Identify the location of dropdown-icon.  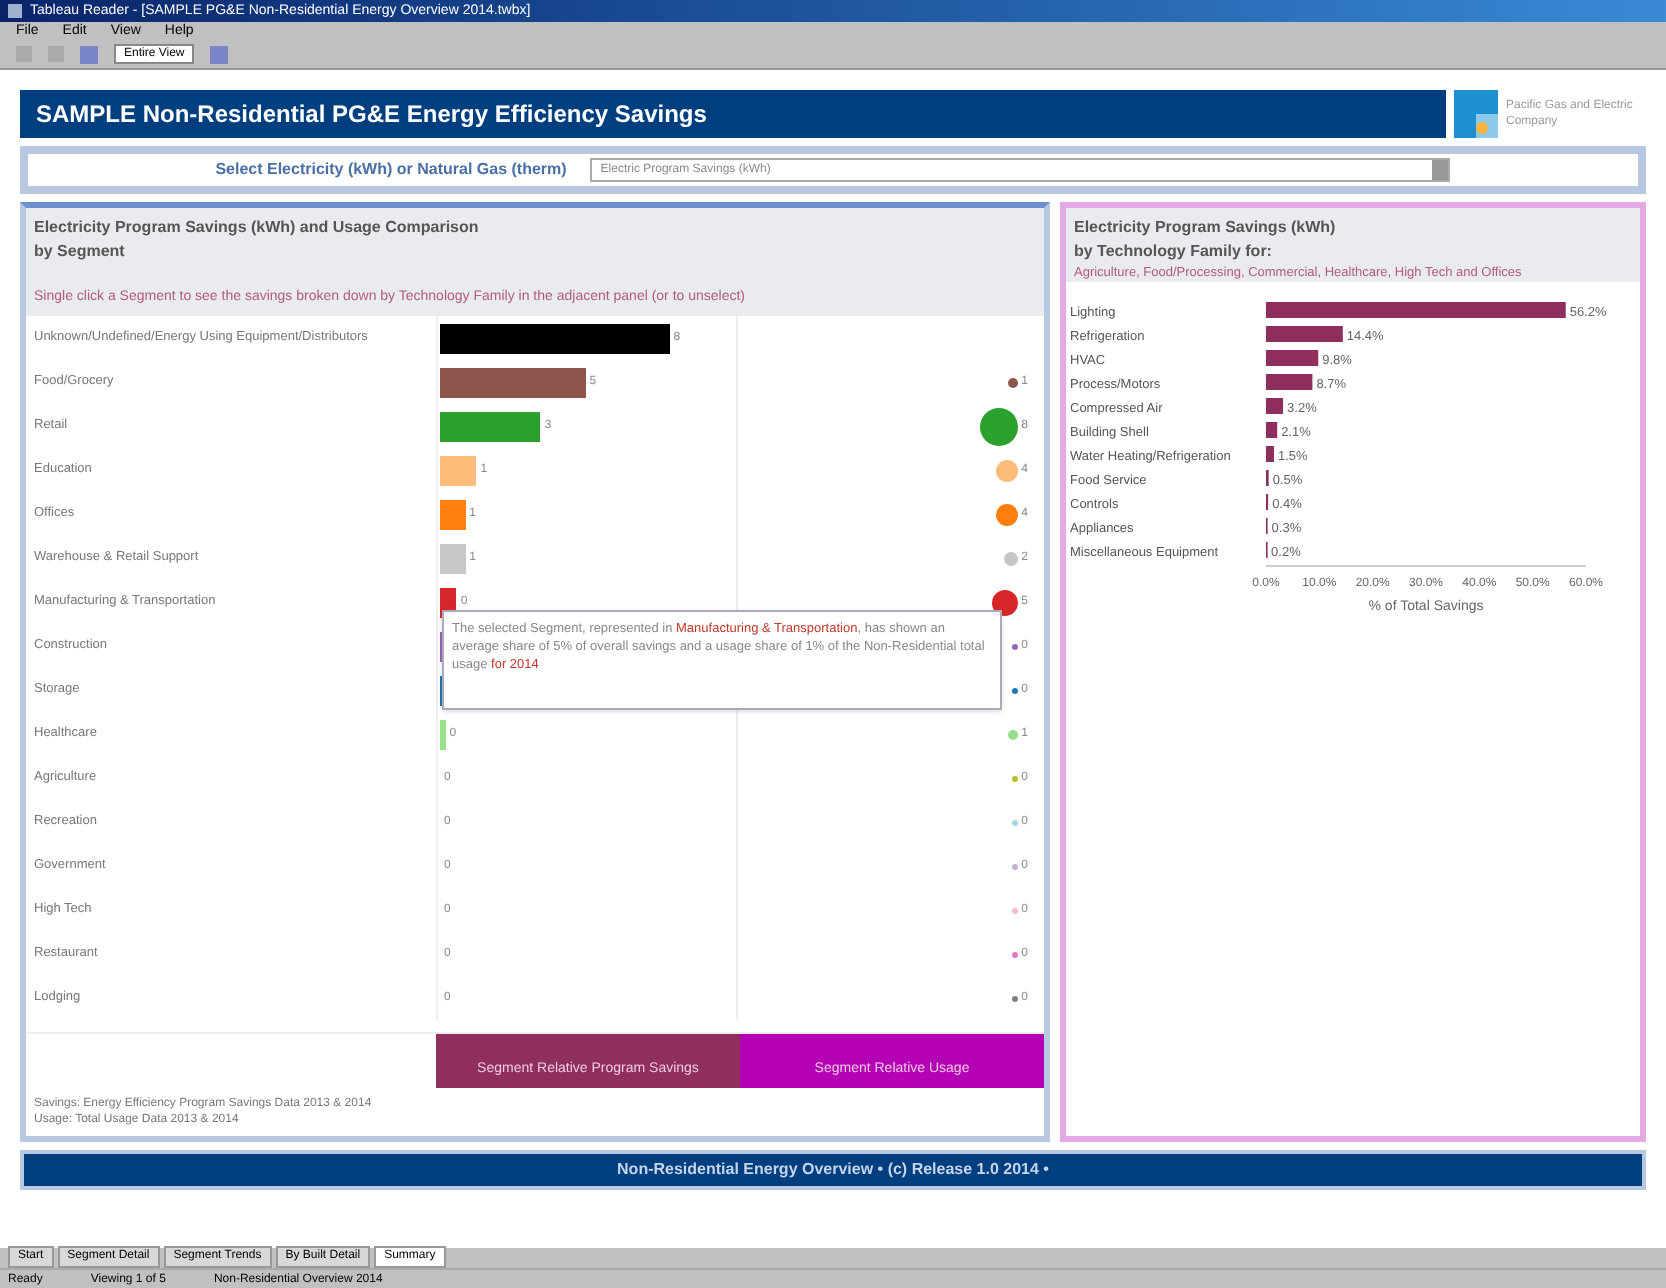
(1440, 170).